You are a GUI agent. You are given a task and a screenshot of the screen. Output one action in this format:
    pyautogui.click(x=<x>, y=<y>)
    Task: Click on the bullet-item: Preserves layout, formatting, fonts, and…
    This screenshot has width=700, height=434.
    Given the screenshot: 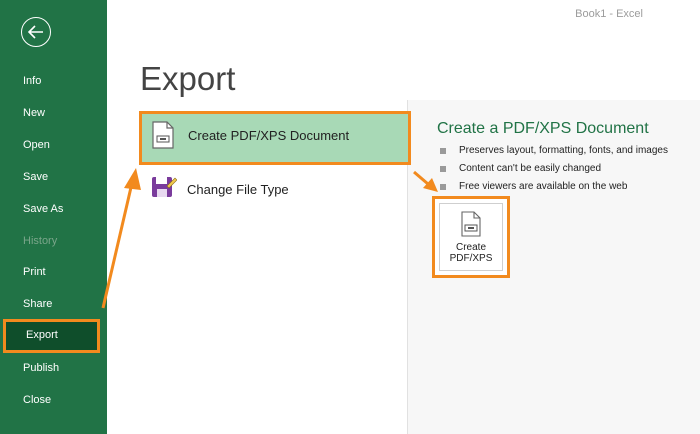 What is the action you would take?
    pyautogui.click(x=554, y=150)
    